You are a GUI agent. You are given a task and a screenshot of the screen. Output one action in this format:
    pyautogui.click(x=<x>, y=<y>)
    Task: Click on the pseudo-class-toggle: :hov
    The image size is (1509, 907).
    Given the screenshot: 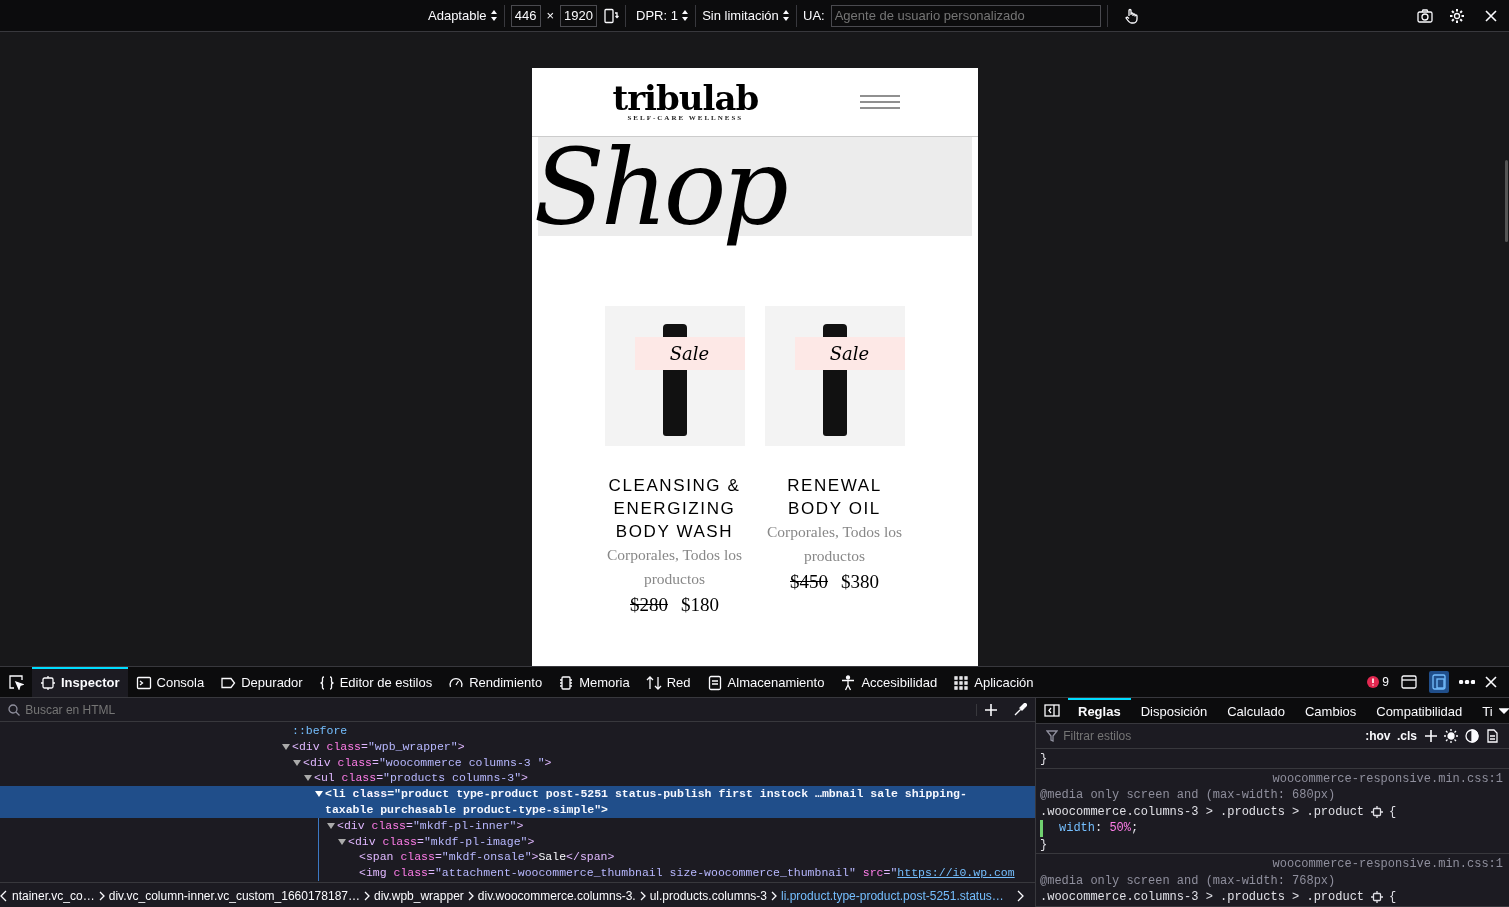 What is the action you would take?
    pyautogui.click(x=1378, y=736)
    